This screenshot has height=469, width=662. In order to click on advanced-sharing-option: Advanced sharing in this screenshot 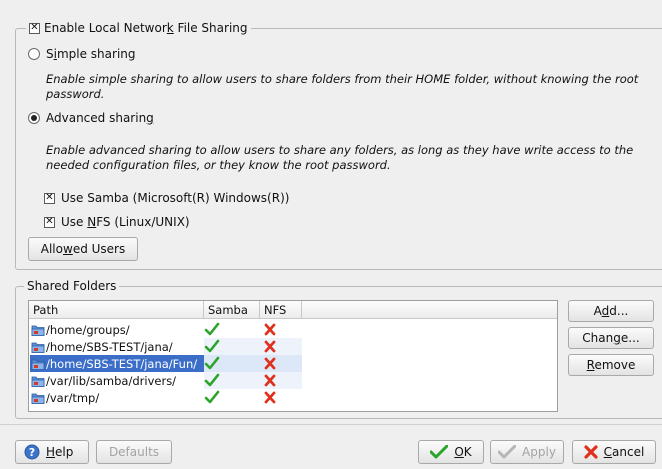, I will do `click(91, 118)`.